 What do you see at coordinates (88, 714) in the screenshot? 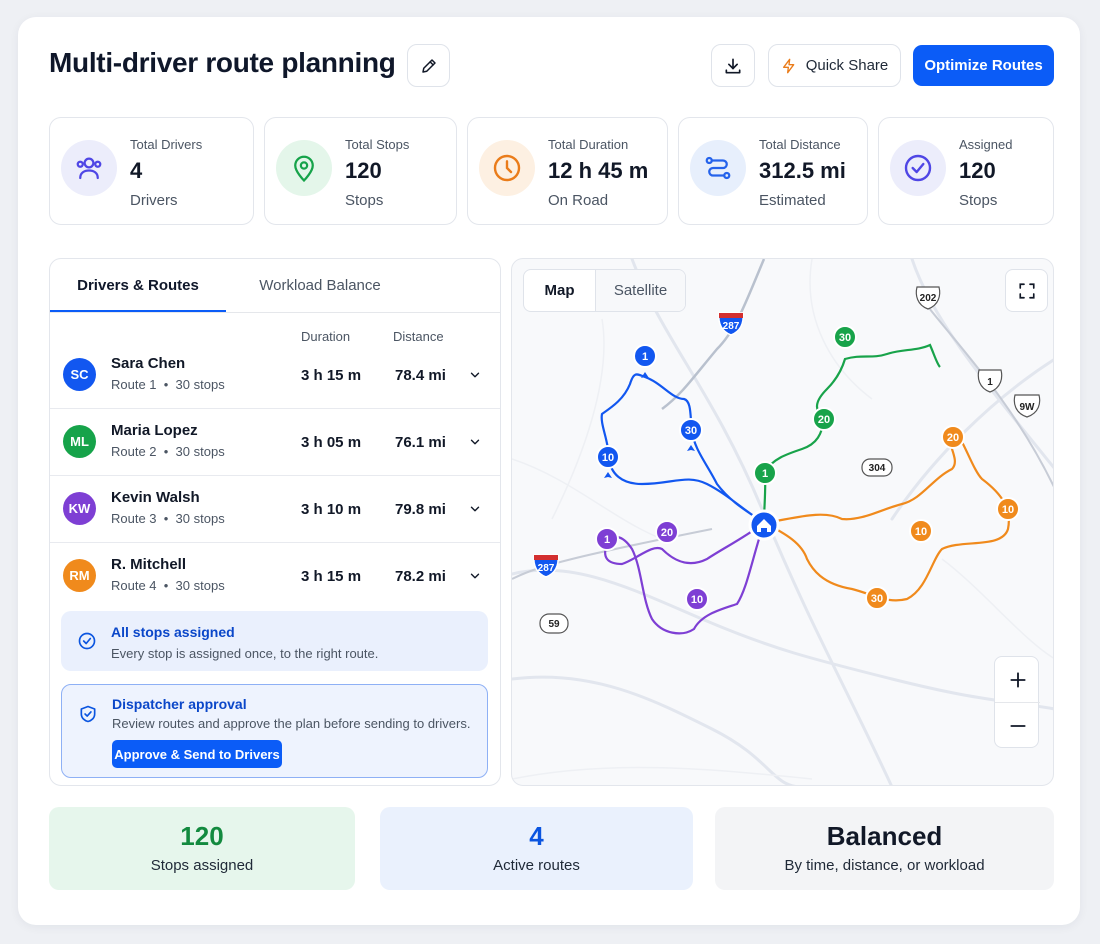
I see `shield-check-icon` at bounding box center [88, 714].